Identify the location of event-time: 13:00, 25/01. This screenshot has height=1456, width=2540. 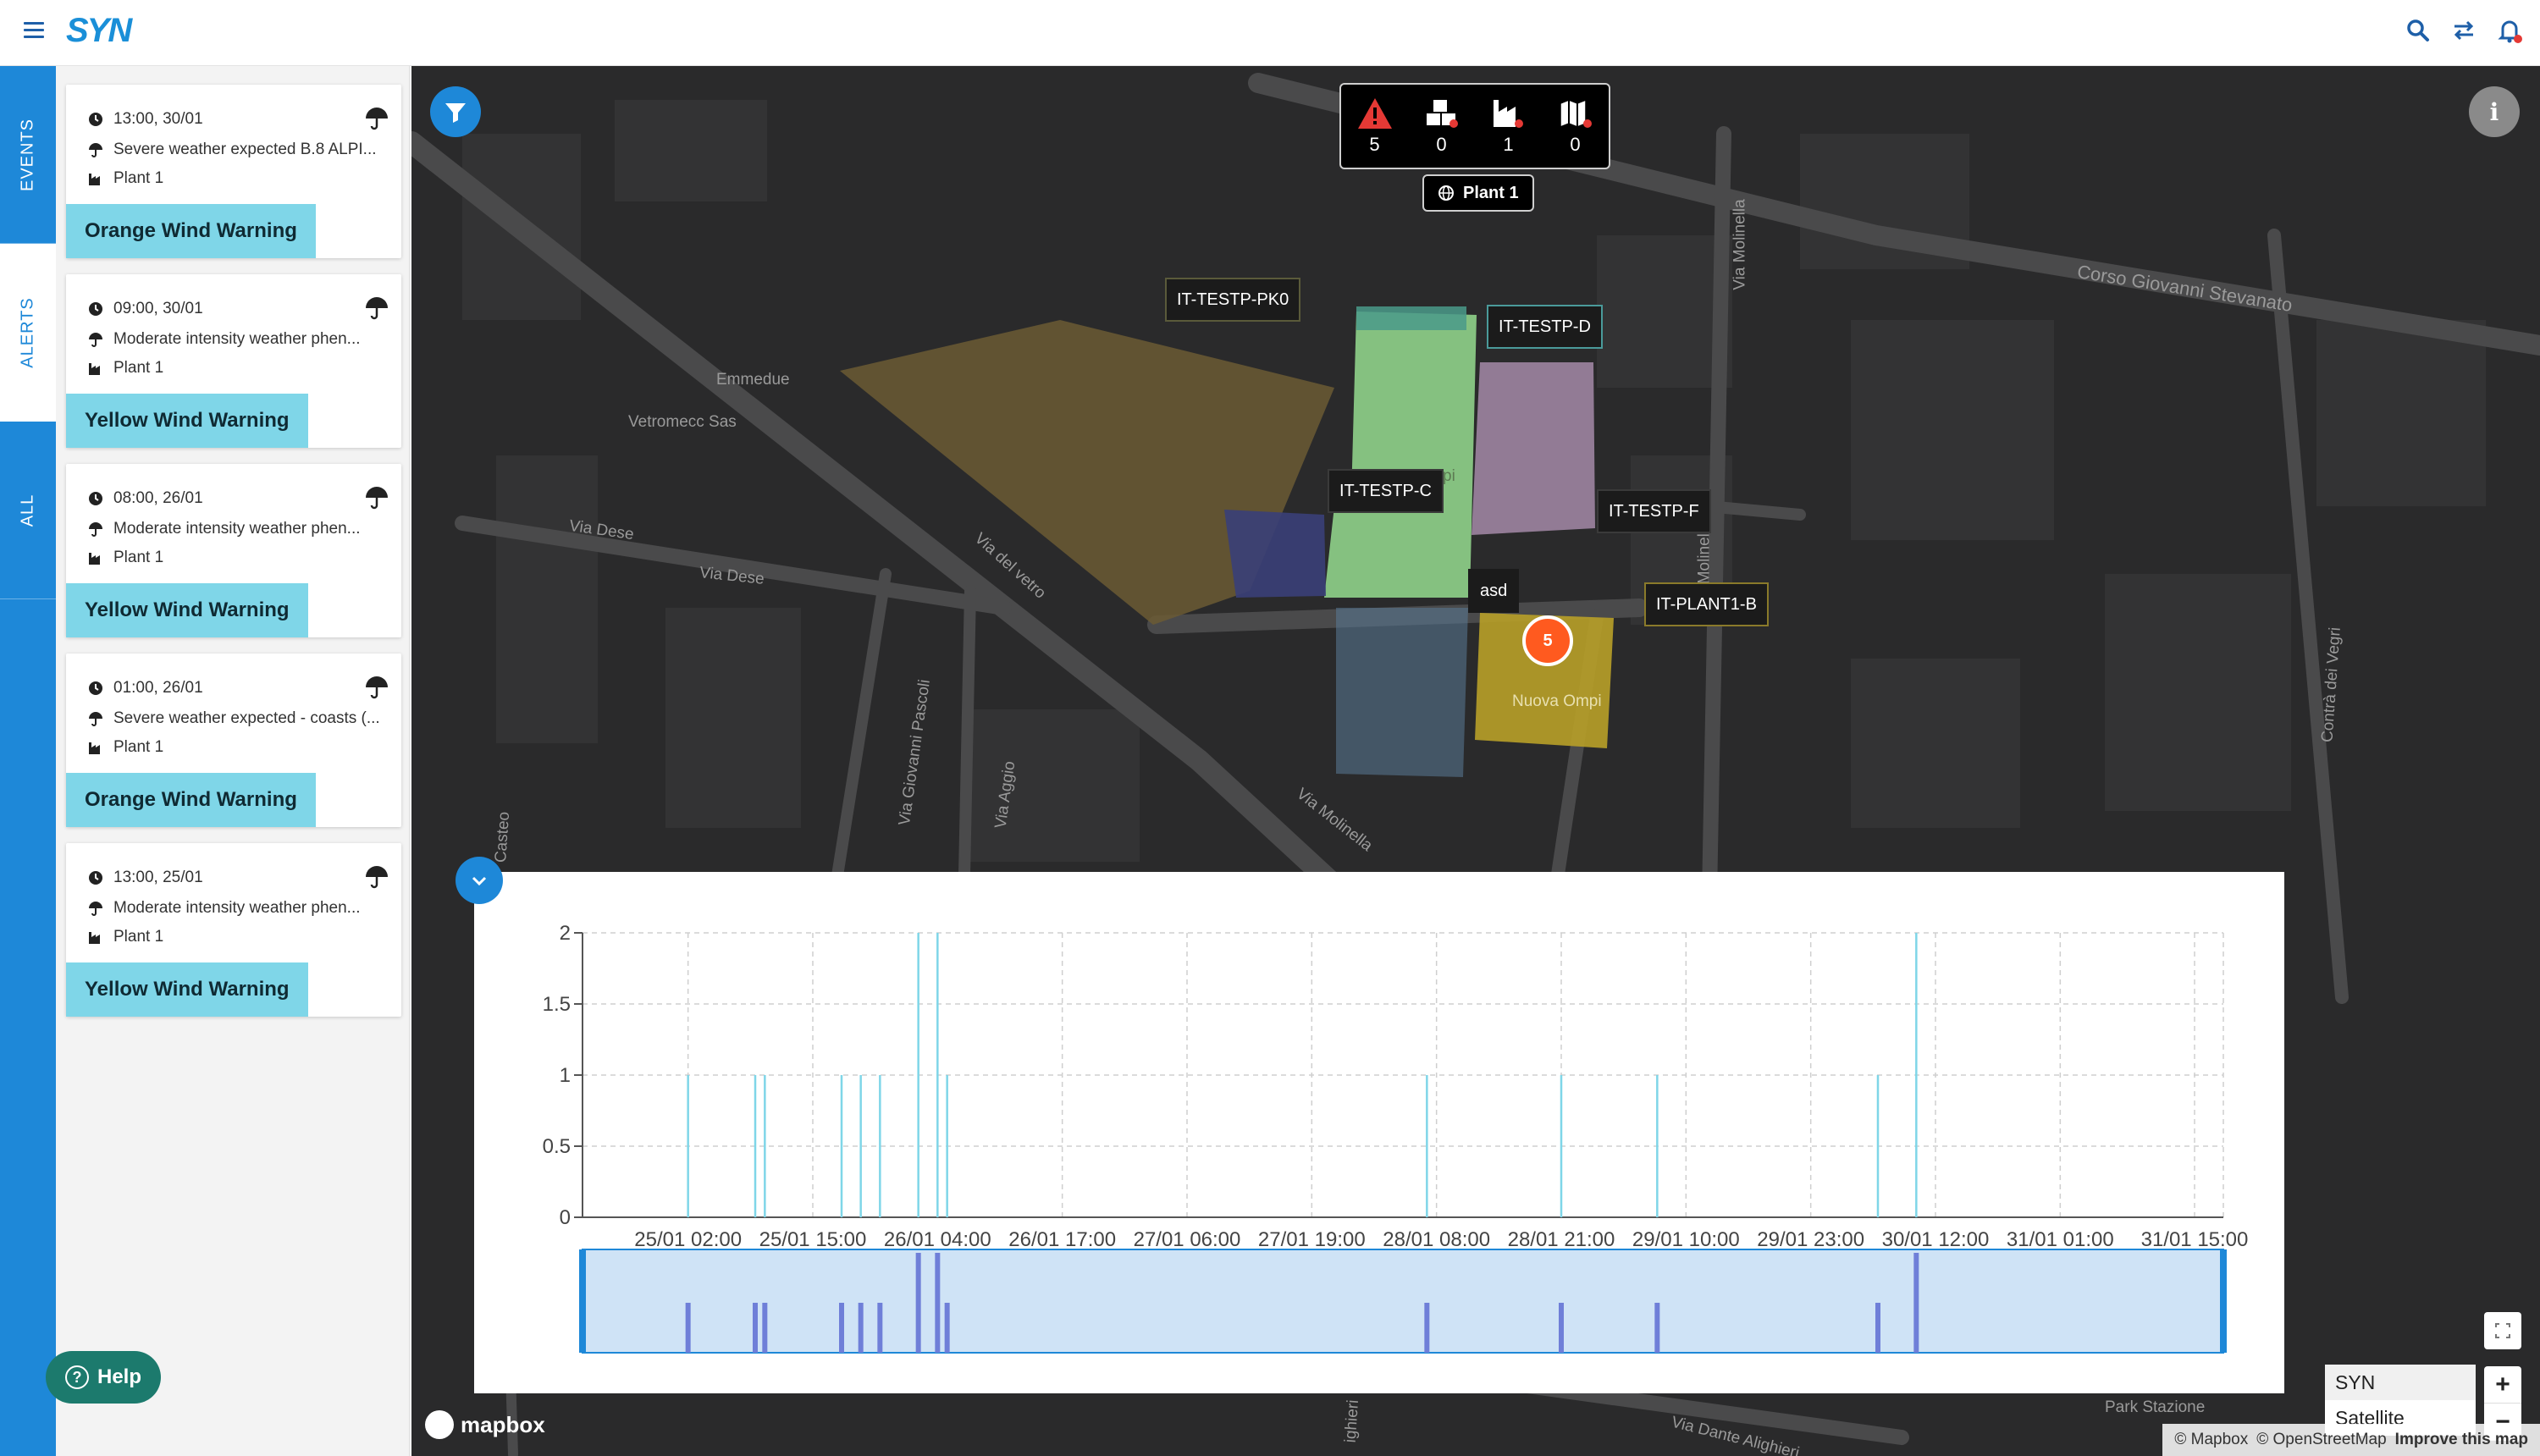
(158, 877).